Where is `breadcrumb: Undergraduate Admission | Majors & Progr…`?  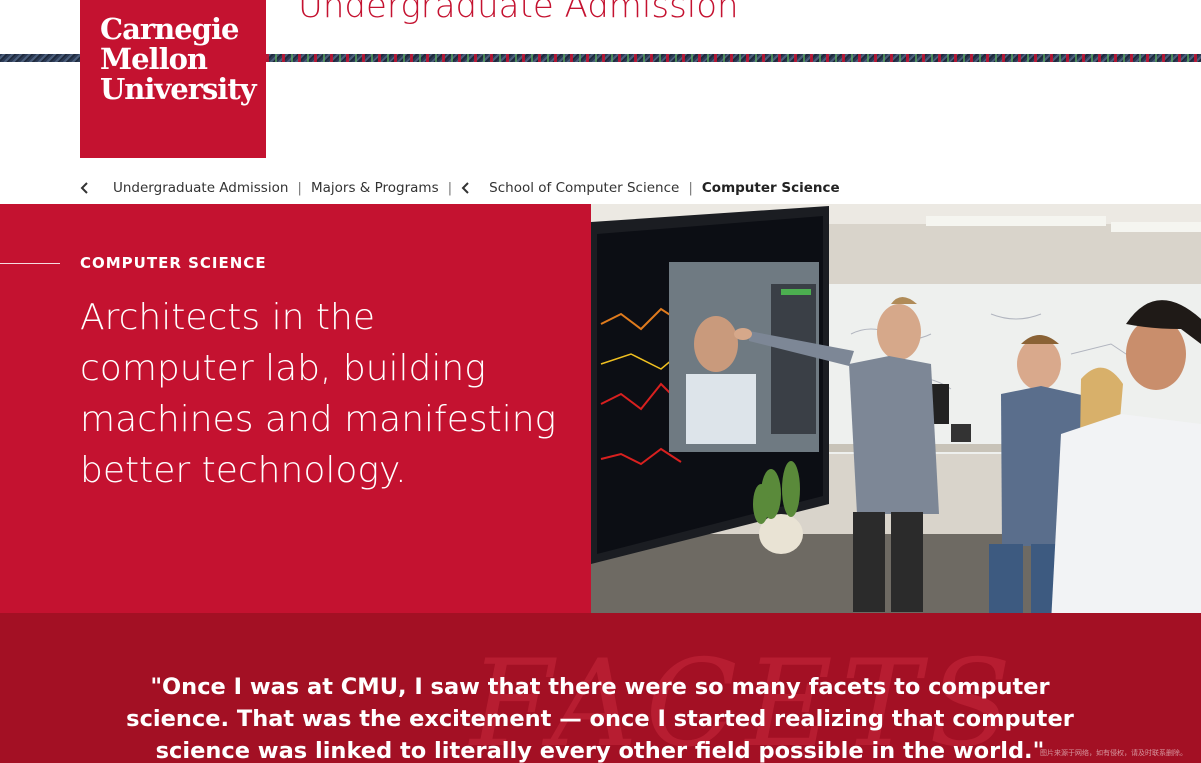
breadcrumb: Undergraduate Admission | Majors & Progr… is located at coordinates (460, 188).